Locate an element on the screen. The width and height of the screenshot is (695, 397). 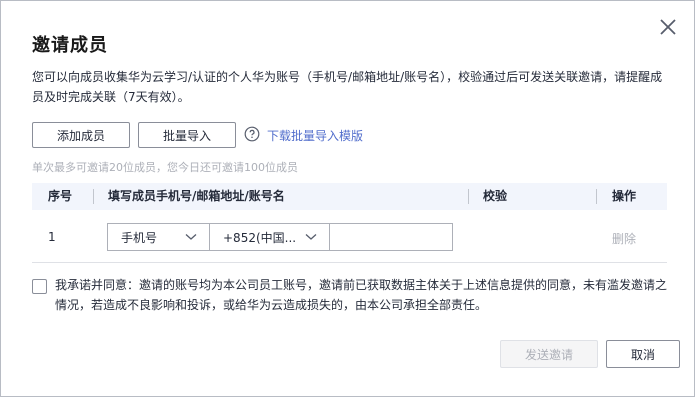
header-account: 填写成员手机号/邮箱地址/账号名 is located at coordinates (196, 196).